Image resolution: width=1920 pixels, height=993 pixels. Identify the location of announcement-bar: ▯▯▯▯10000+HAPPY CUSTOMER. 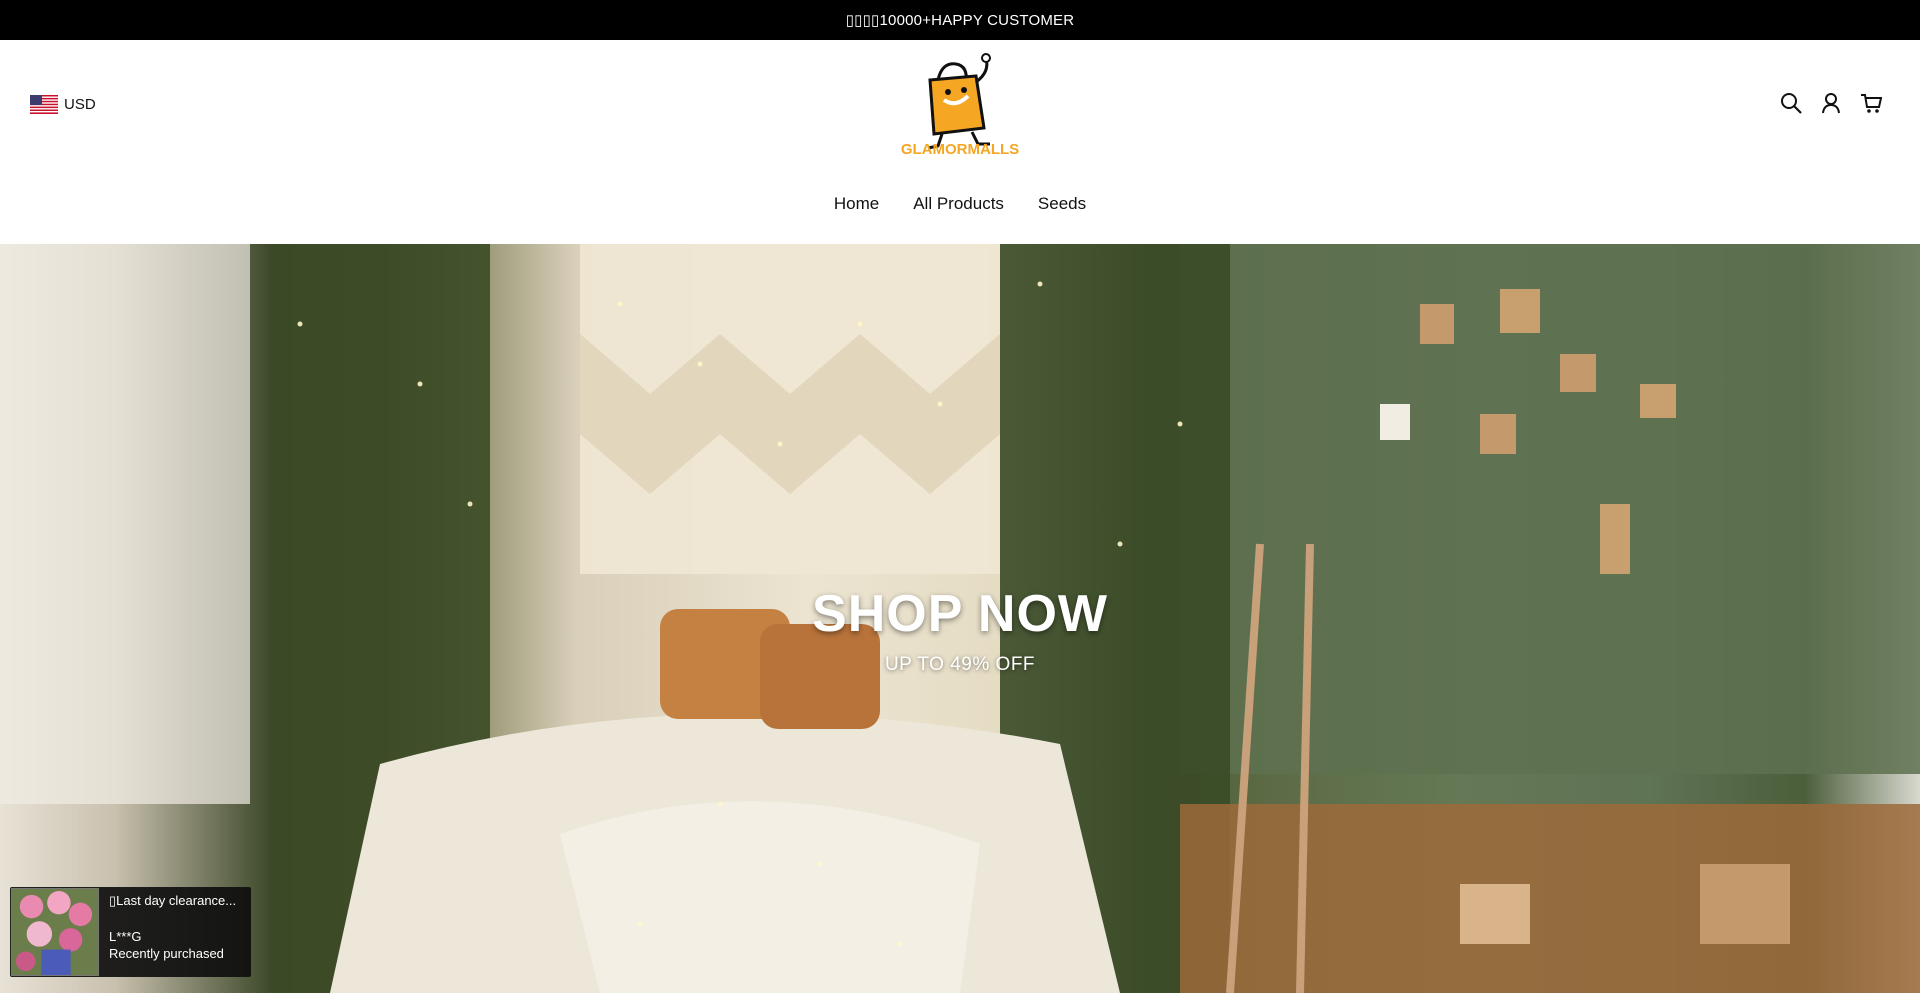
(960, 20).